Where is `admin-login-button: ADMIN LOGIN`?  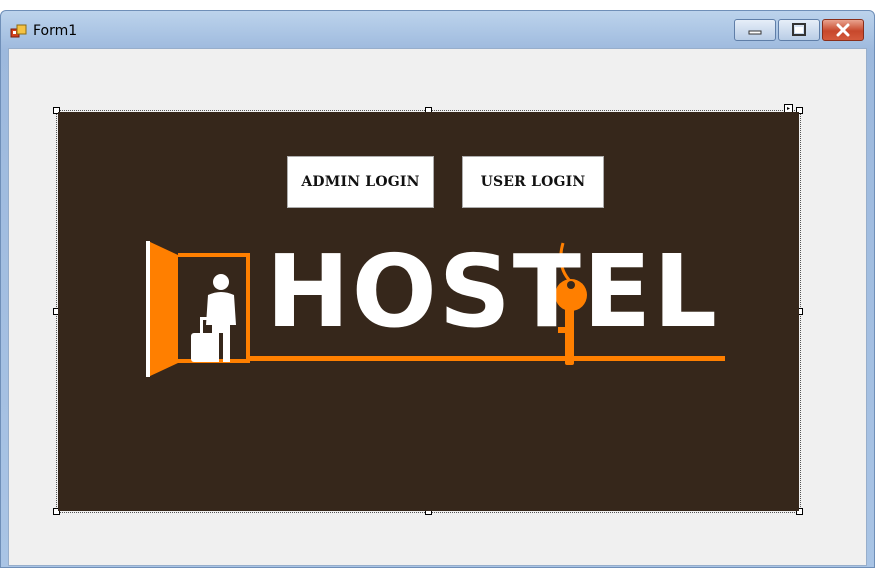 admin-login-button: ADMIN LOGIN is located at coordinates (360, 182).